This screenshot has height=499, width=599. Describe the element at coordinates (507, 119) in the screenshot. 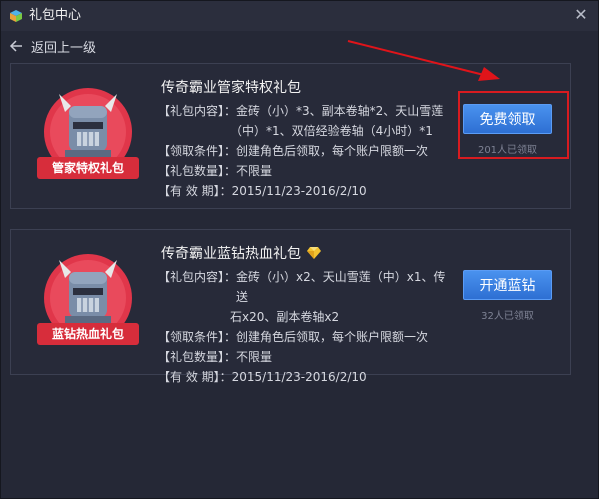

I see `claim-free-button: 免费领取` at that location.